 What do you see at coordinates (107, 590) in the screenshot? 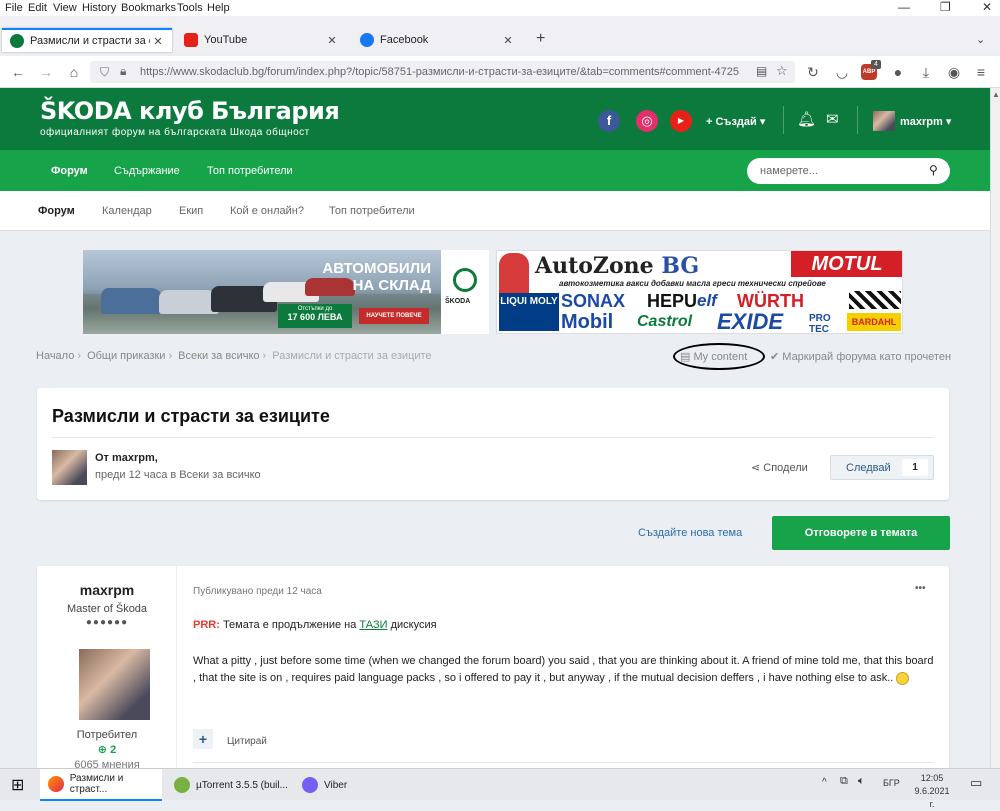
I see `post-author-name: maxrpm` at bounding box center [107, 590].